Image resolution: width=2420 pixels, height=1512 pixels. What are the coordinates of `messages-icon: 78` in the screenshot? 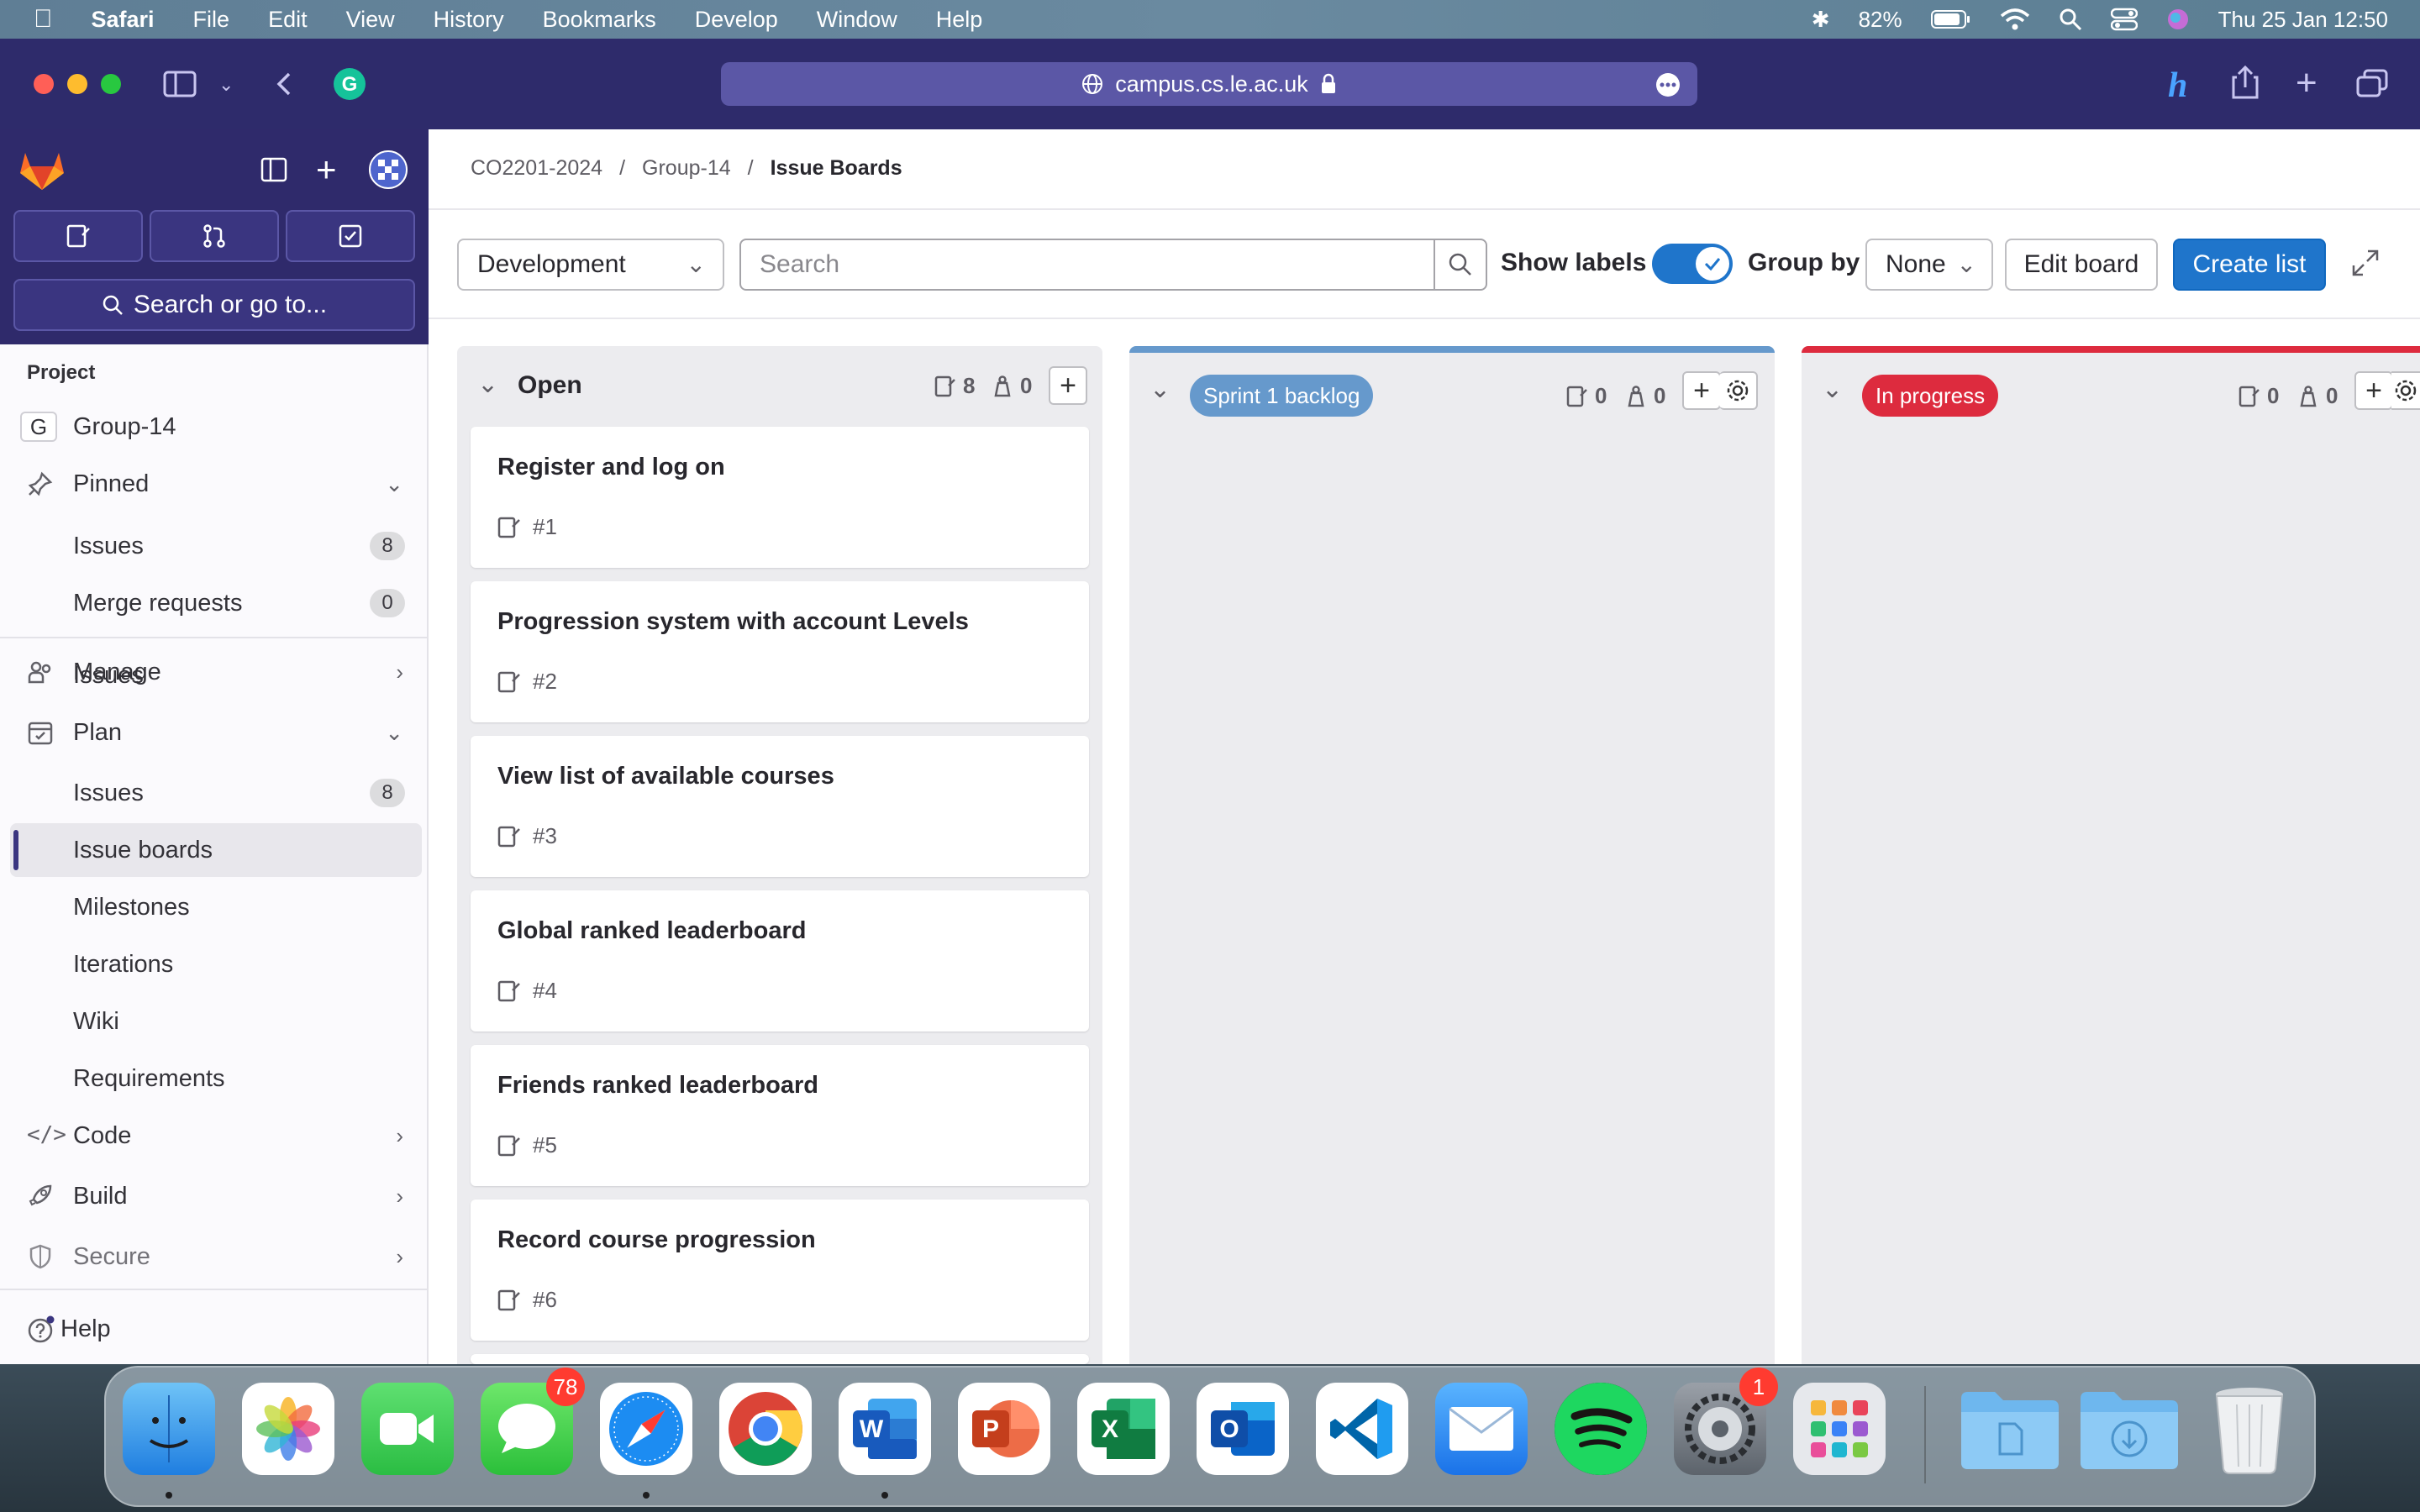 It's located at (533, 1421).